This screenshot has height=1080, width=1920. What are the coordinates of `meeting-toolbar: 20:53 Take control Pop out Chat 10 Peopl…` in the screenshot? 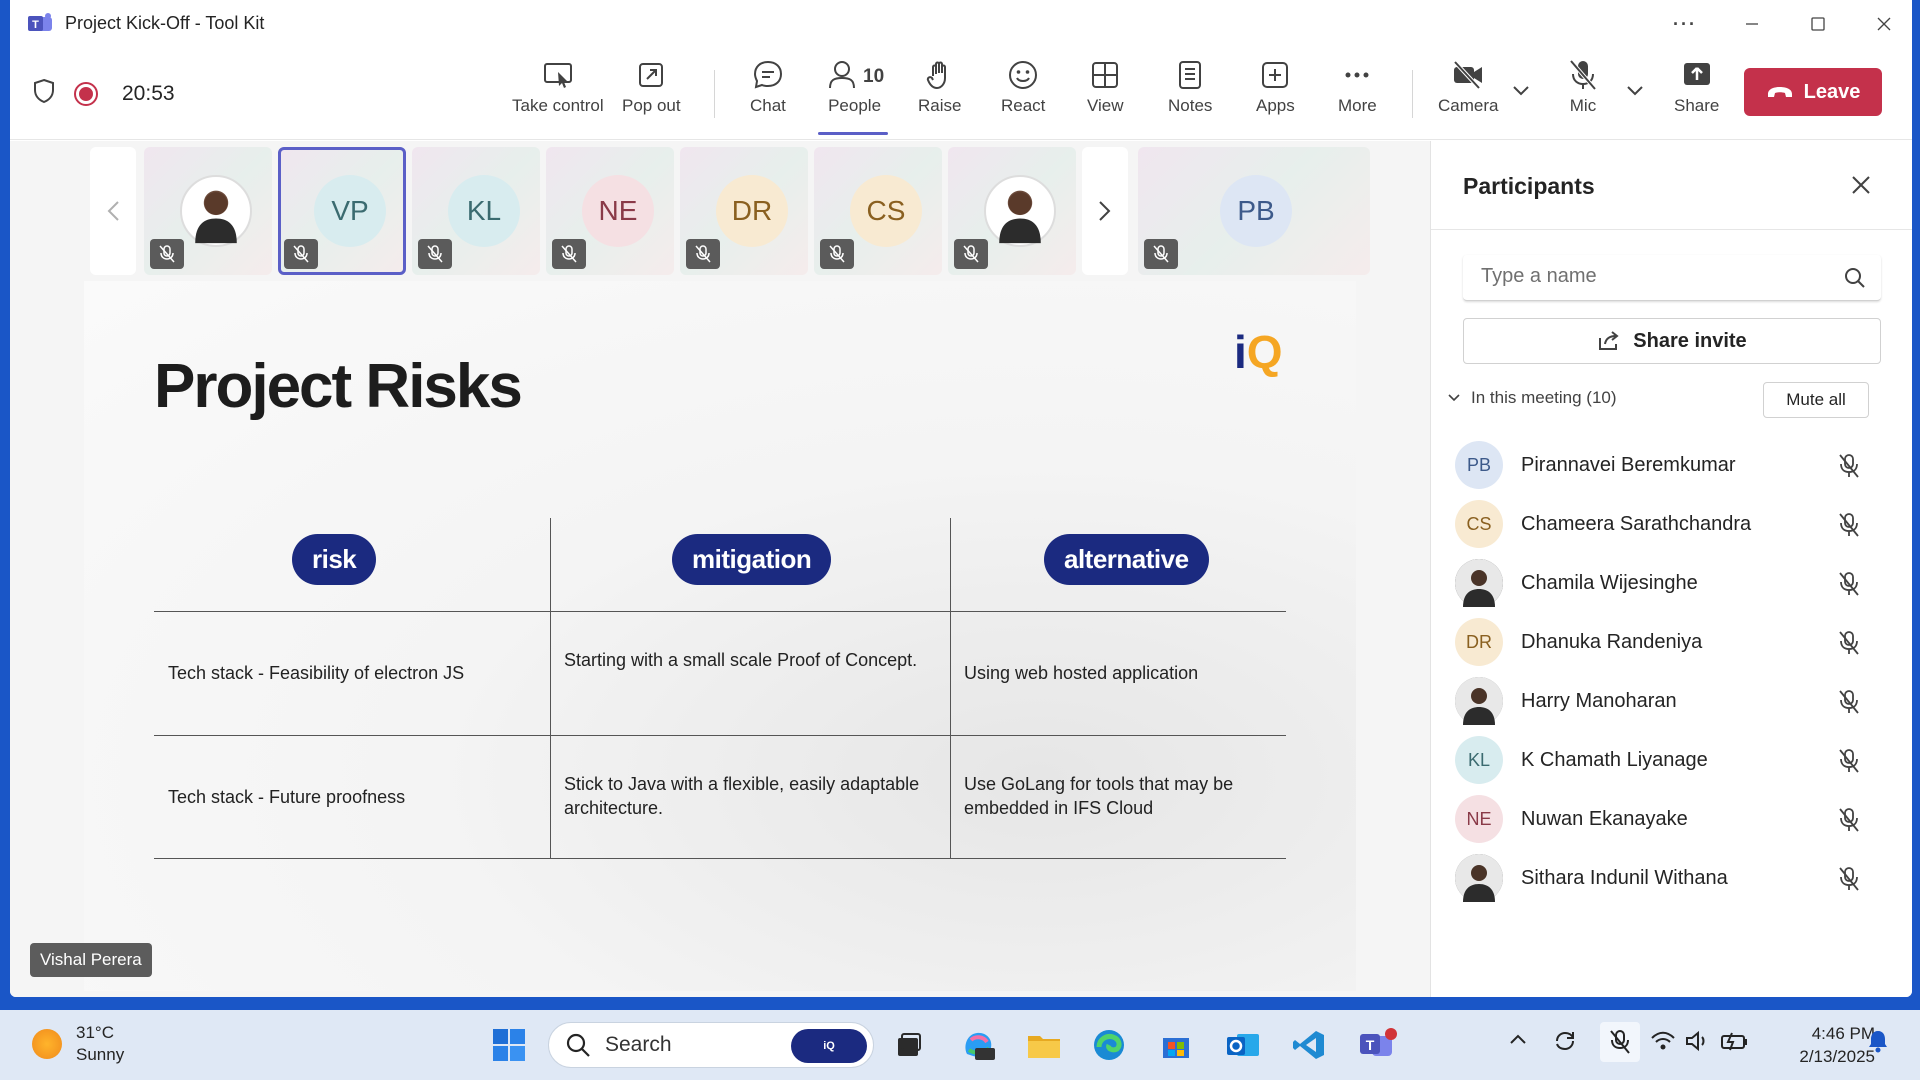 It's located at (961, 94).